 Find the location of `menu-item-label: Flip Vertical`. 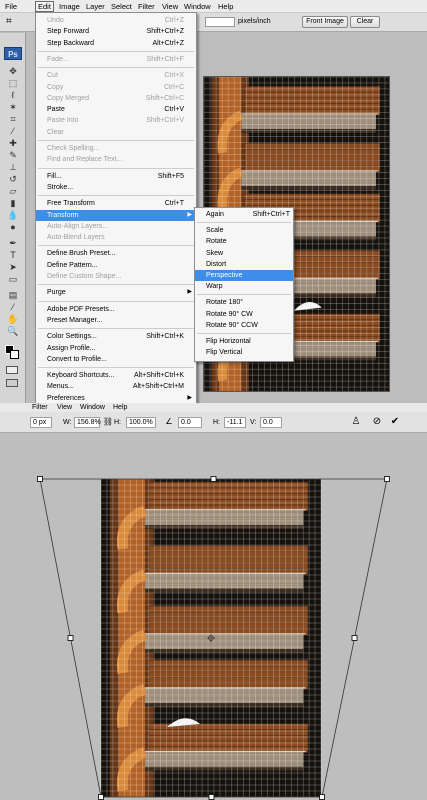

menu-item-label: Flip Vertical is located at coordinates (224, 353).